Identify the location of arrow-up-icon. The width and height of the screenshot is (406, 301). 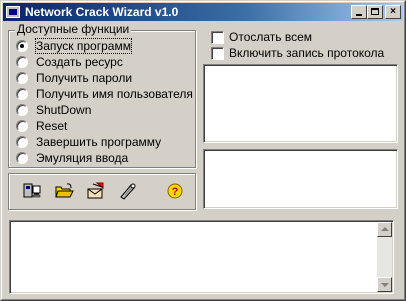
(385, 229).